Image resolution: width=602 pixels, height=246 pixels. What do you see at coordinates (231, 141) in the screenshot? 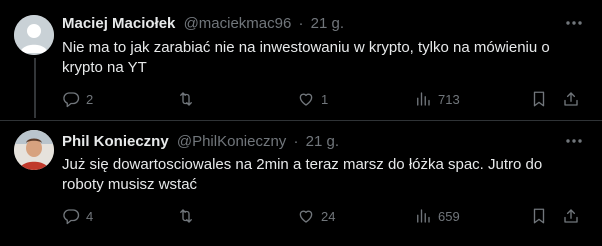
I see `author-handle: @PhilKonieczny` at bounding box center [231, 141].